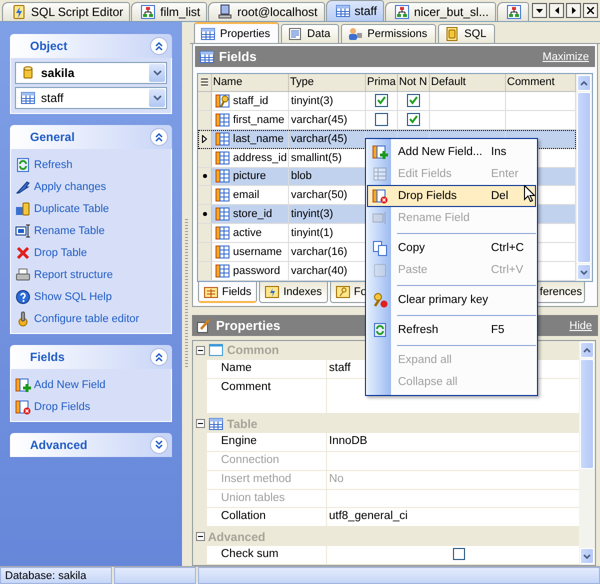  Describe the element at coordinates (267, 396) in the screenshot. I see `property-label: Comment` at that location.